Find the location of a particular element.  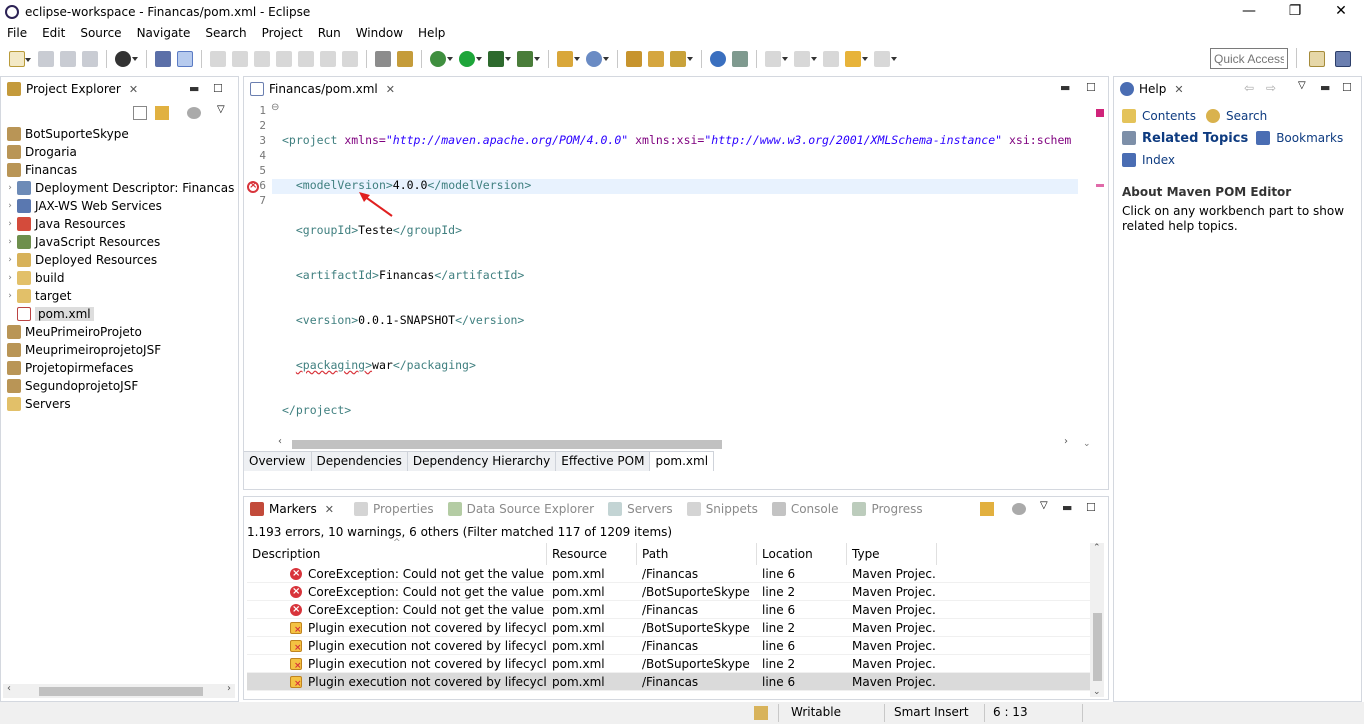

tree-item-build: › build is located at coordinates (119, 278).